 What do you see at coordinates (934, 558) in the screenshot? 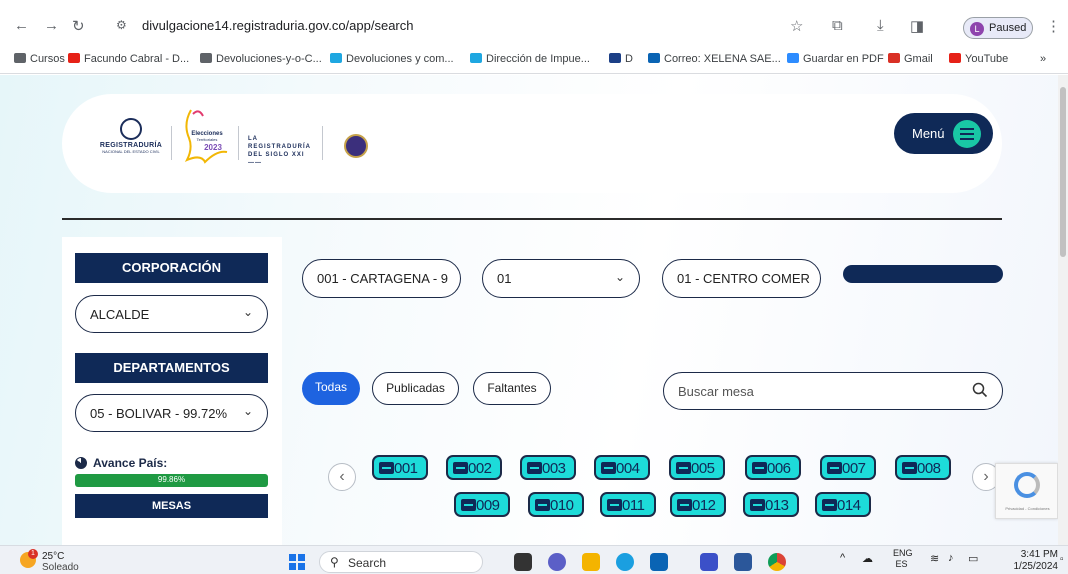
I see `wifi-icon: ≋` at bounding box center [934, 558].